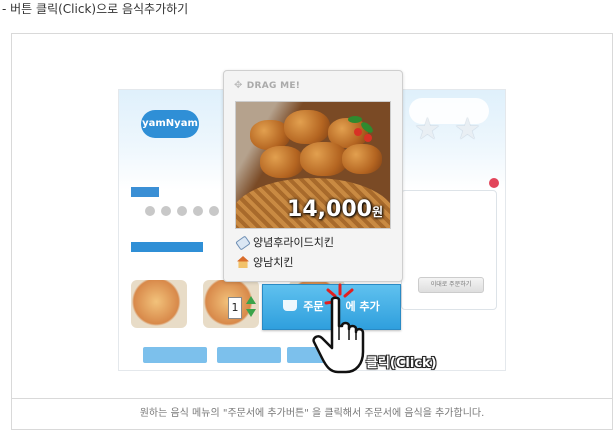  Describe the element at coordinates (243, 243) in the screenshot. I see `tag-icon` at that location.